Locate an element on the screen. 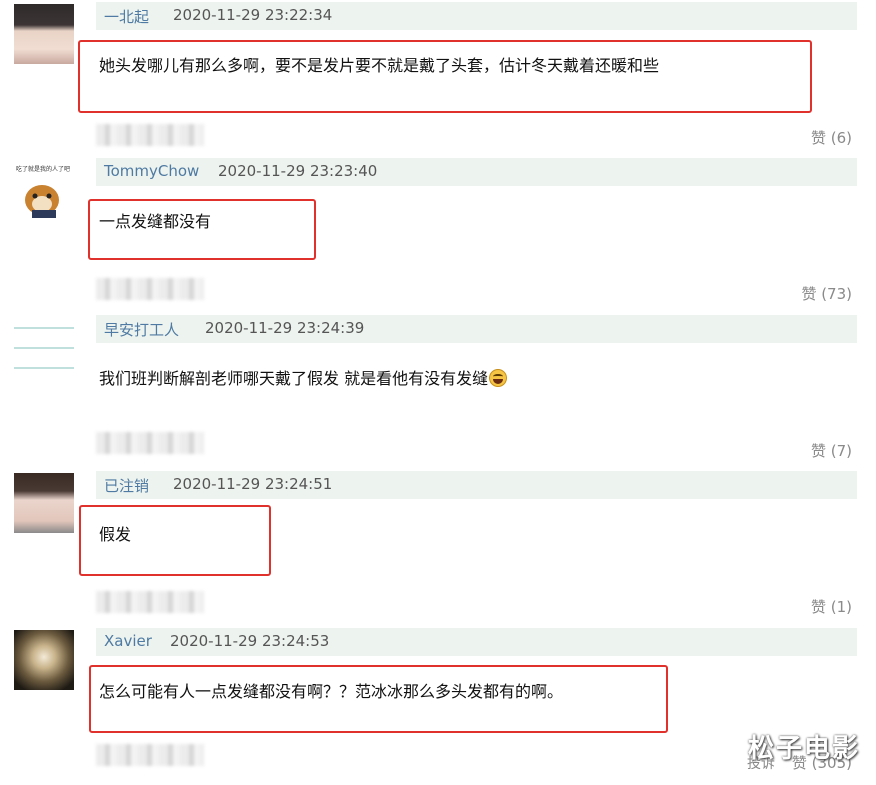 The height and width of the screenshot is (785, 876). comment-timestamp: 2020-11-29 23:22:34 is located at coordinates (253, 15).